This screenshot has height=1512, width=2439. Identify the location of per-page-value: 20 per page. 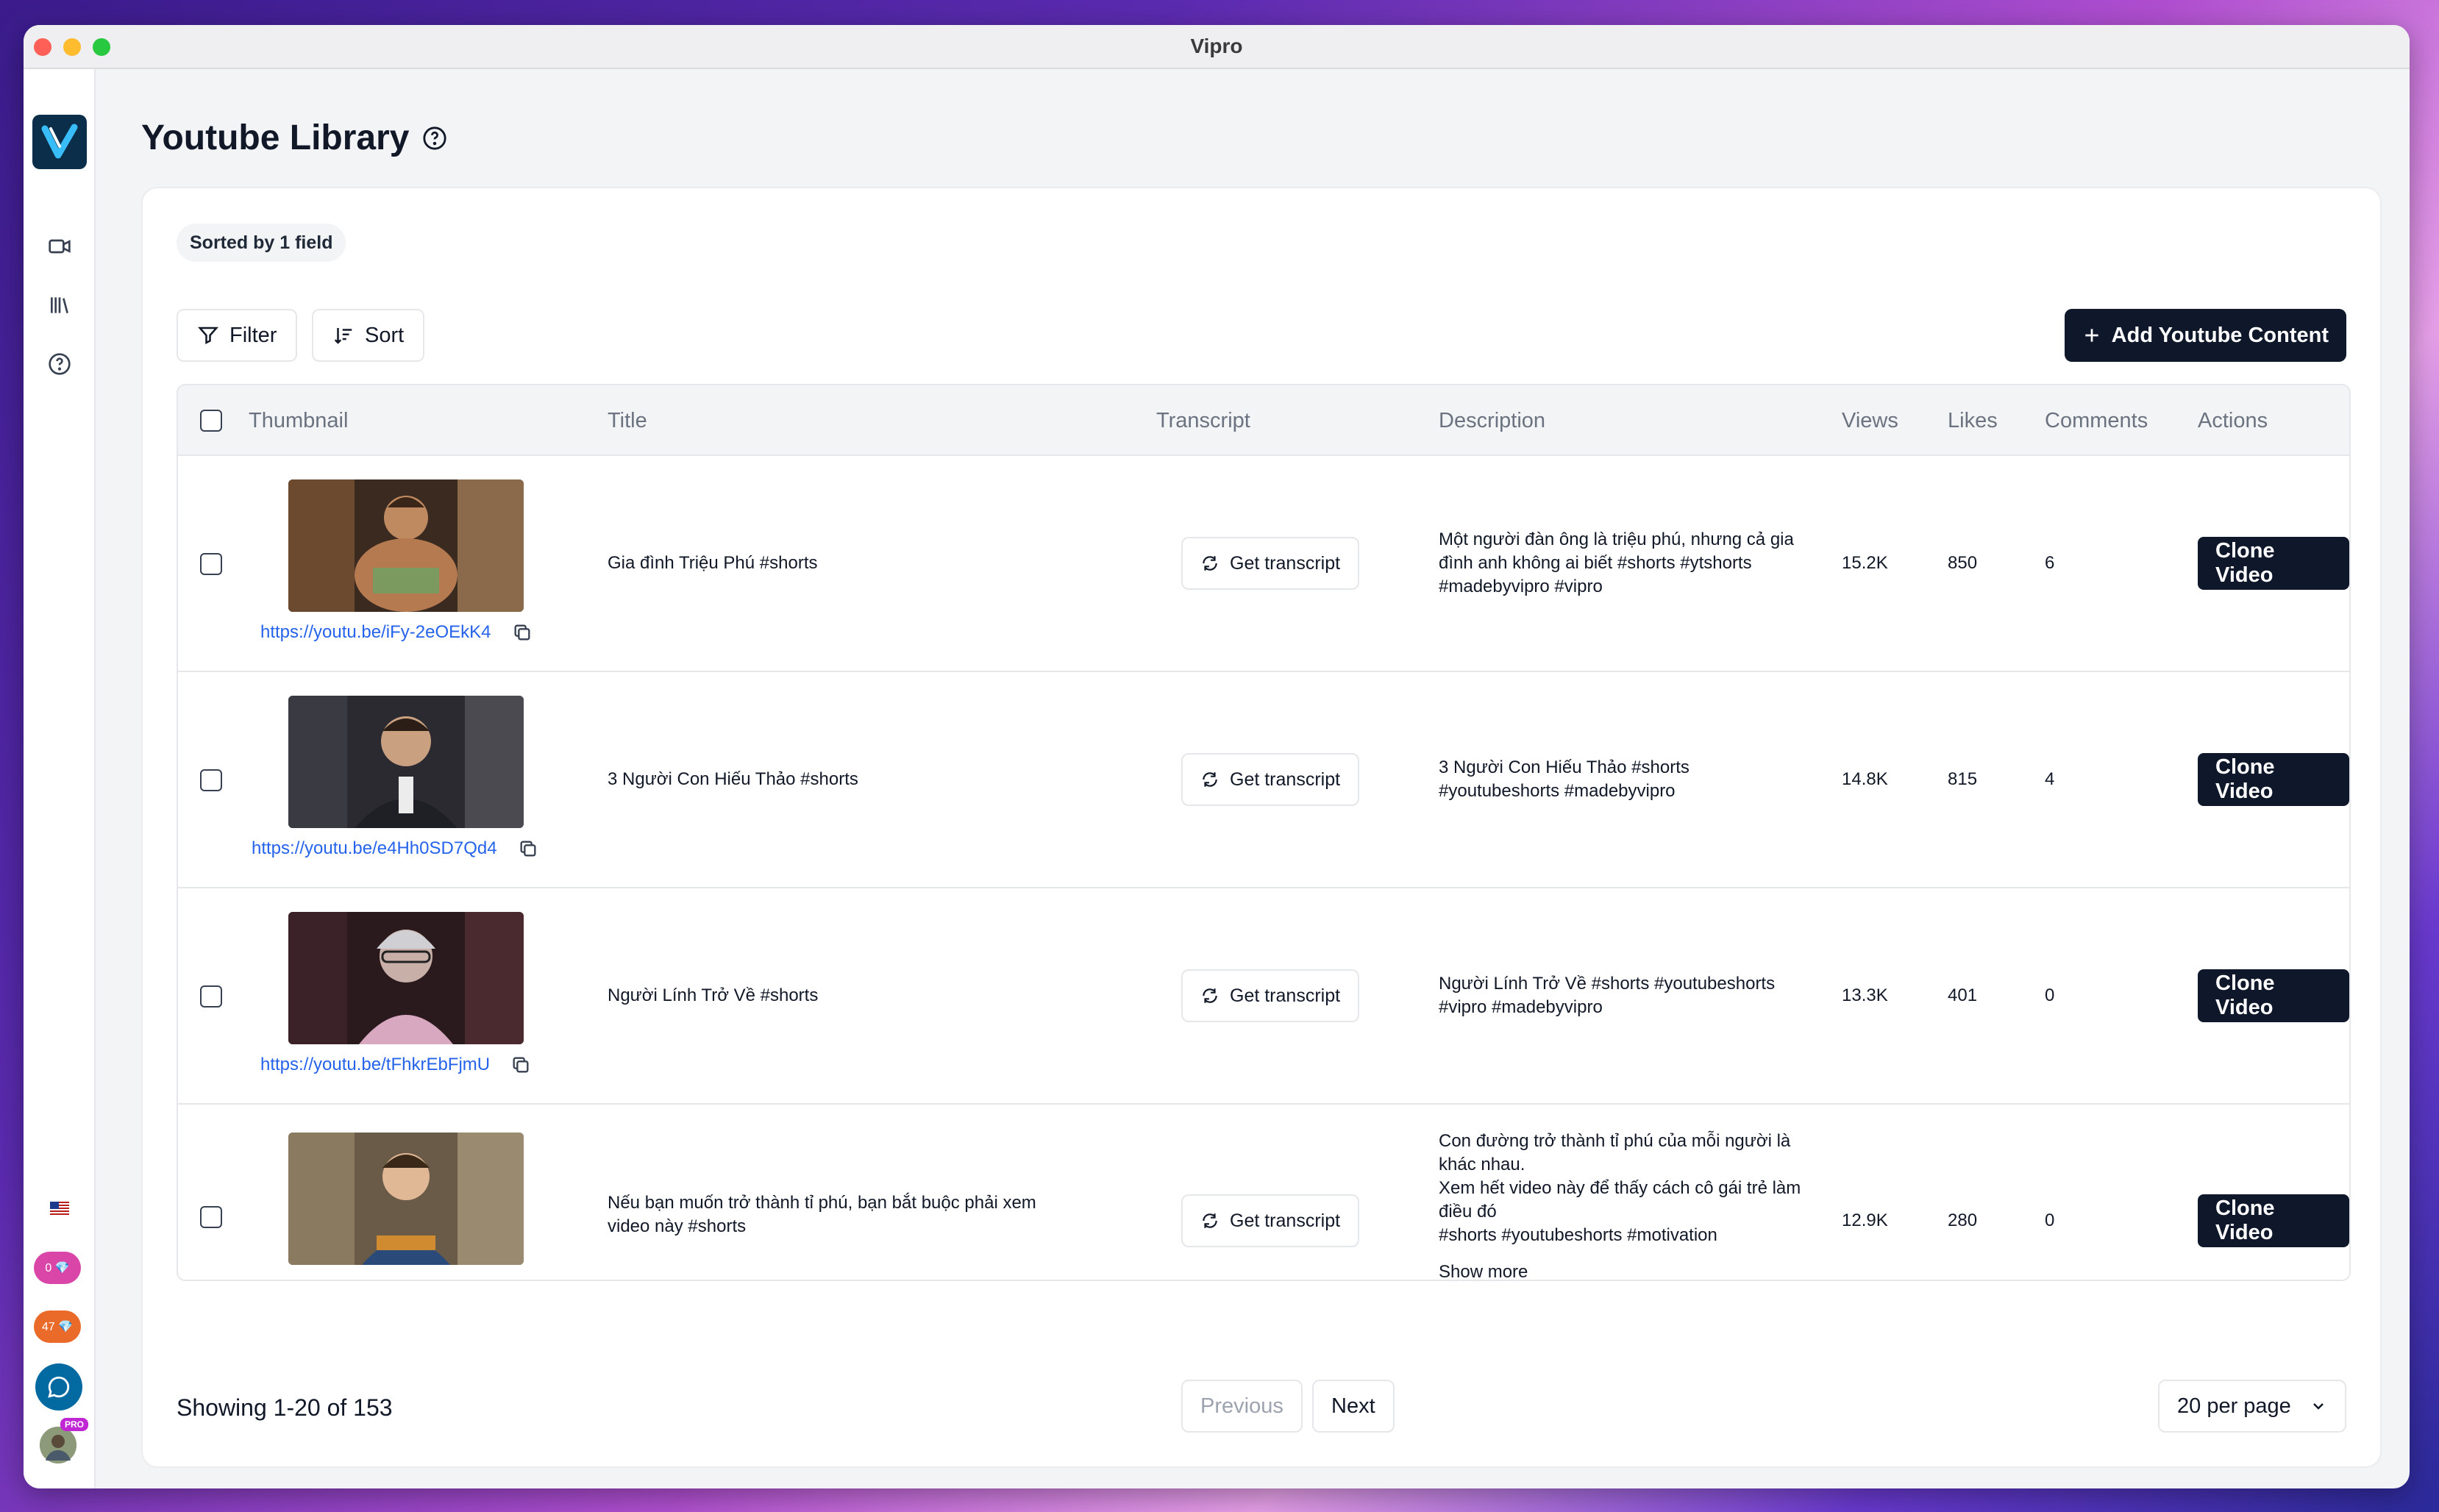
(2234, 1406).